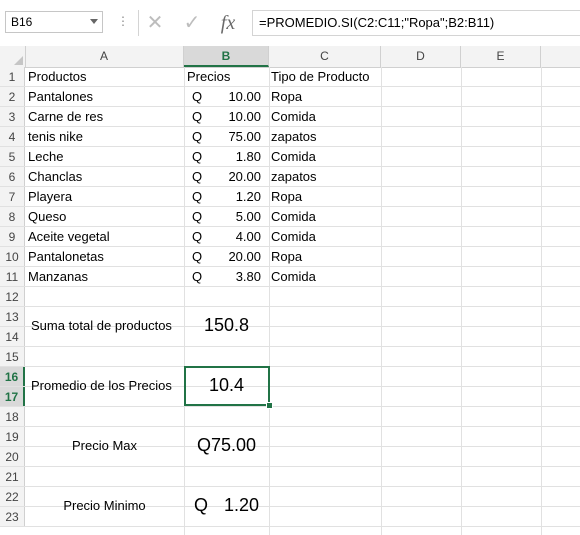 The height and width of the screenshot is (535, 580). What do you see at coordinates (12, 396) in the screenshot?
I see `row-header: 17` at bounding box center [12, 396].